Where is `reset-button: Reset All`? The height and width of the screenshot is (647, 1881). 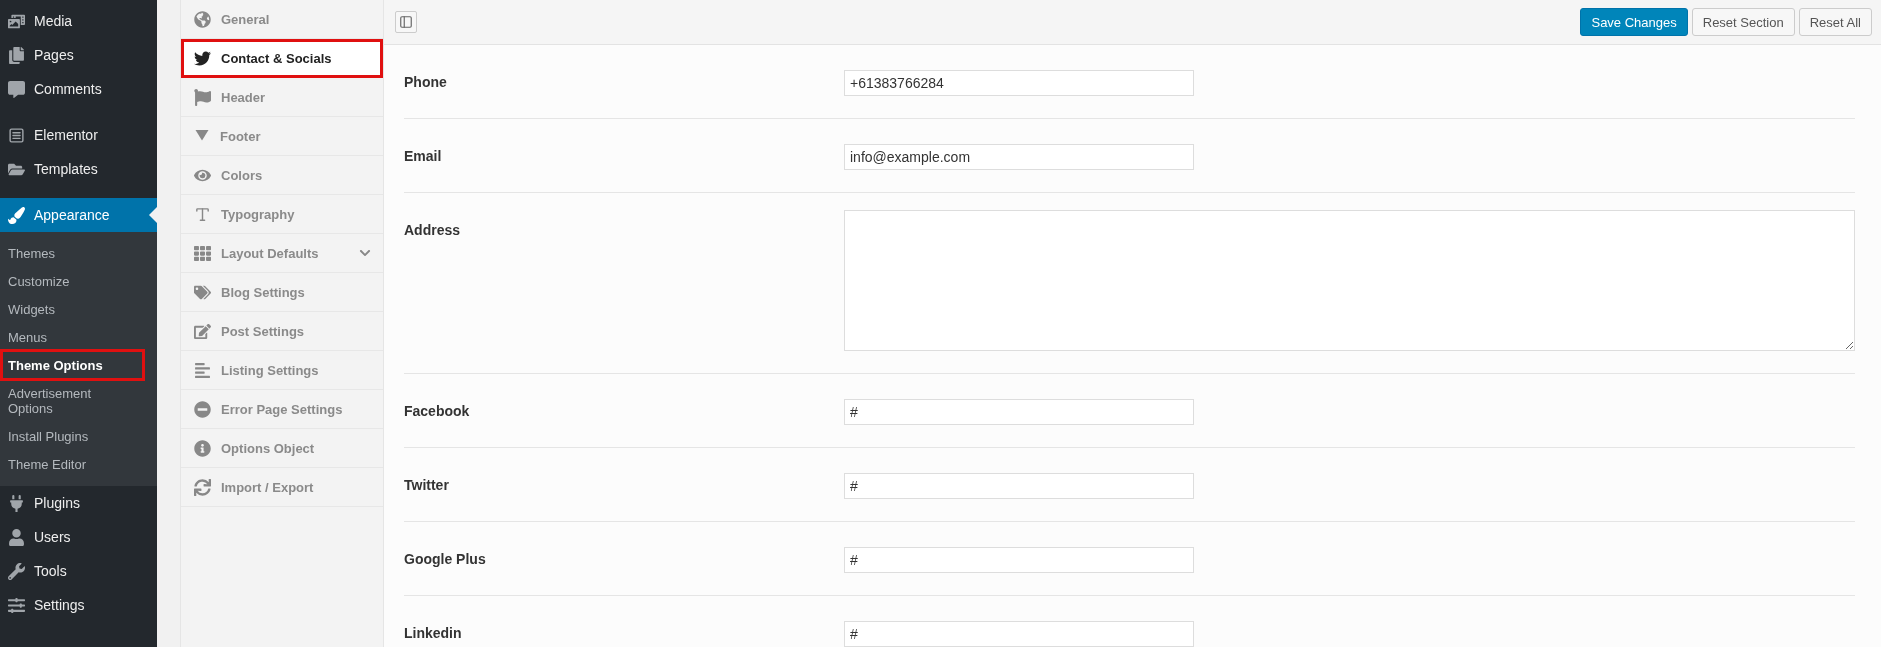 reset-button: Reset All is located at coordinates (1835, 22).